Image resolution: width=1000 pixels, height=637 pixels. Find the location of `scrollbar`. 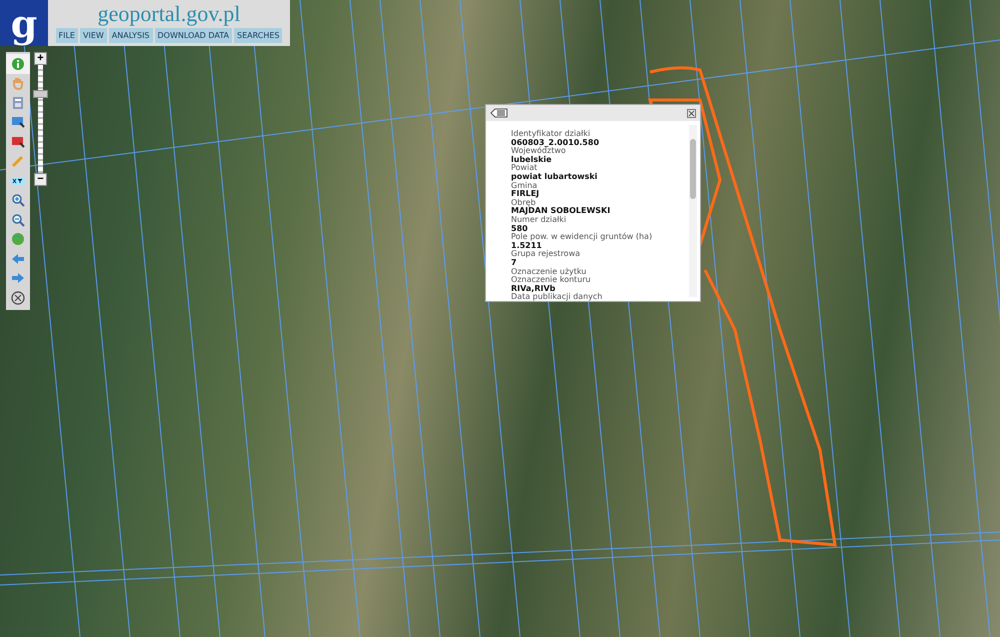

scrollbar is located at coordinates (693, 211).